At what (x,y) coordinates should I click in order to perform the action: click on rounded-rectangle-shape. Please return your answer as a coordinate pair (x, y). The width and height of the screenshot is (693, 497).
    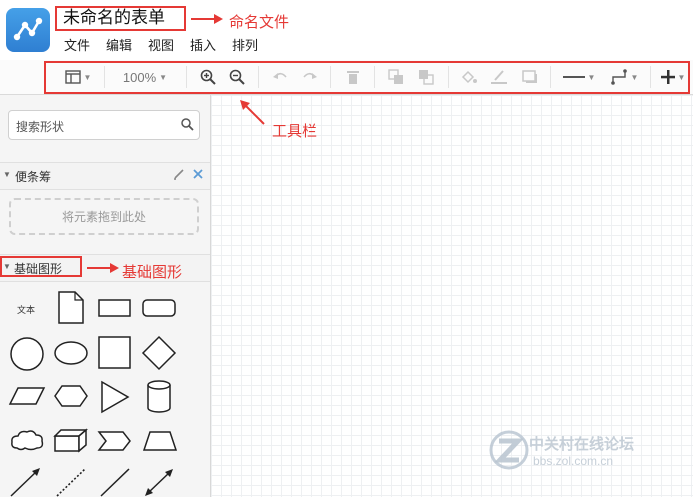
    Looking at the image, I should click on (159, 308).